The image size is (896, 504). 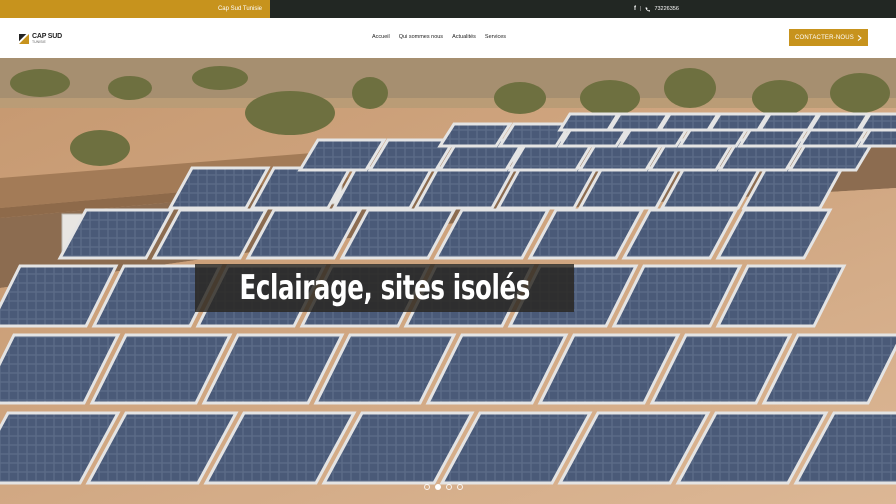 I want to click on nav-item-accueil: Accueil, so click(x=381, y=37).